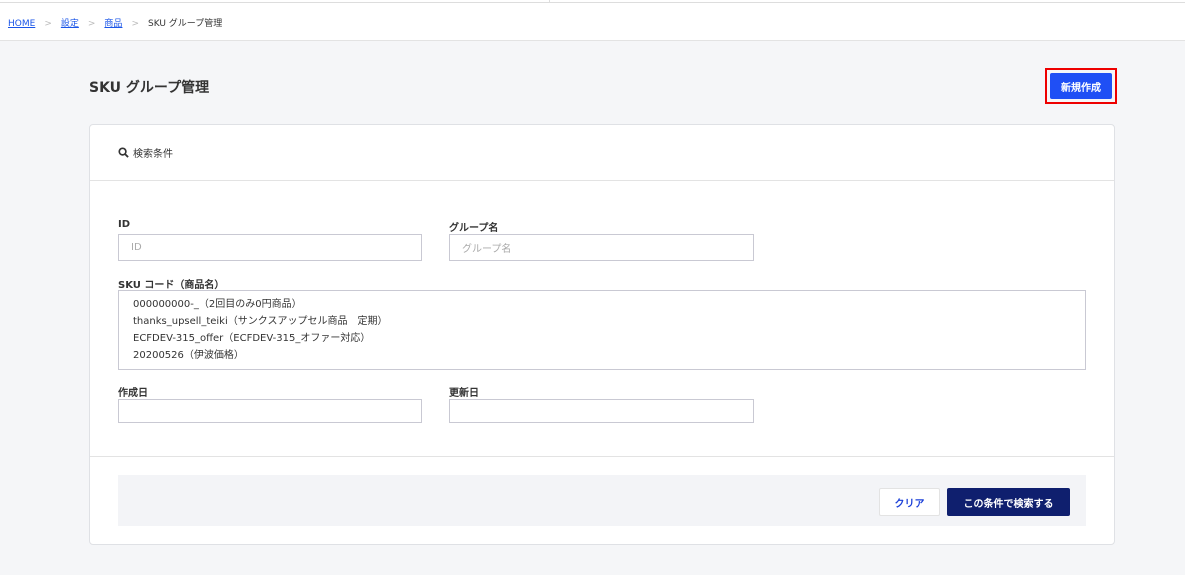 This screenshot has height=575, width=1185. Describe the element at coordinates (909, 502) in the screenshot. I see `clear-button: クリア` at that location.